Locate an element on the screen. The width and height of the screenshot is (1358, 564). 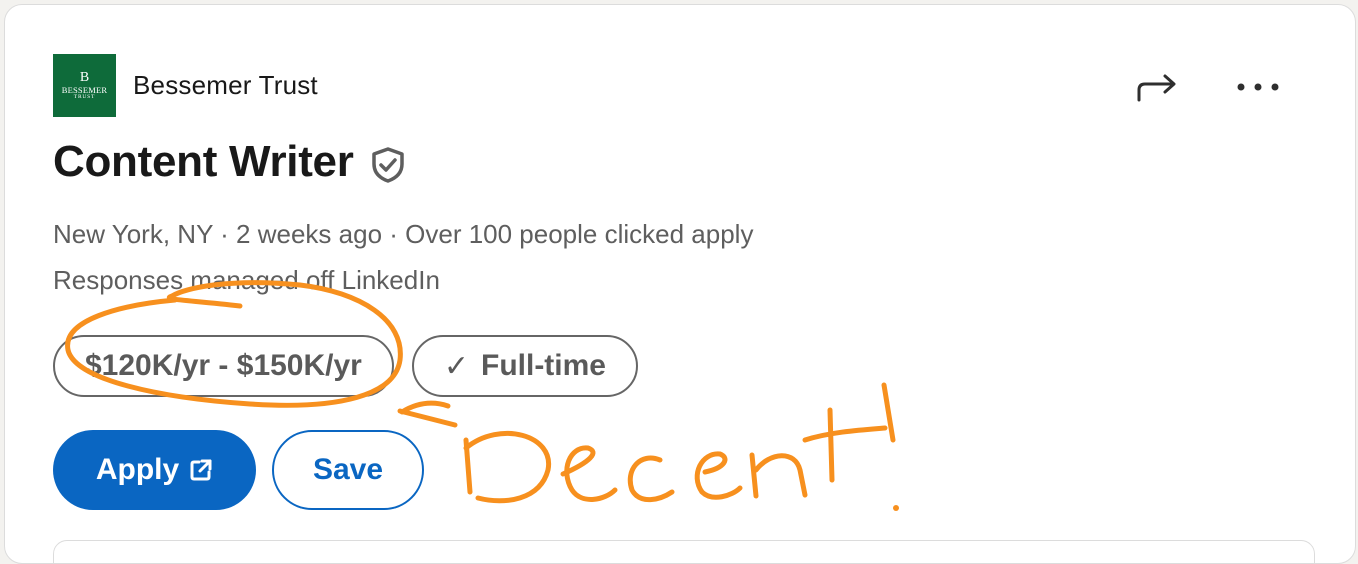
title-row: Content Writer is located at coordinates (229, 162).